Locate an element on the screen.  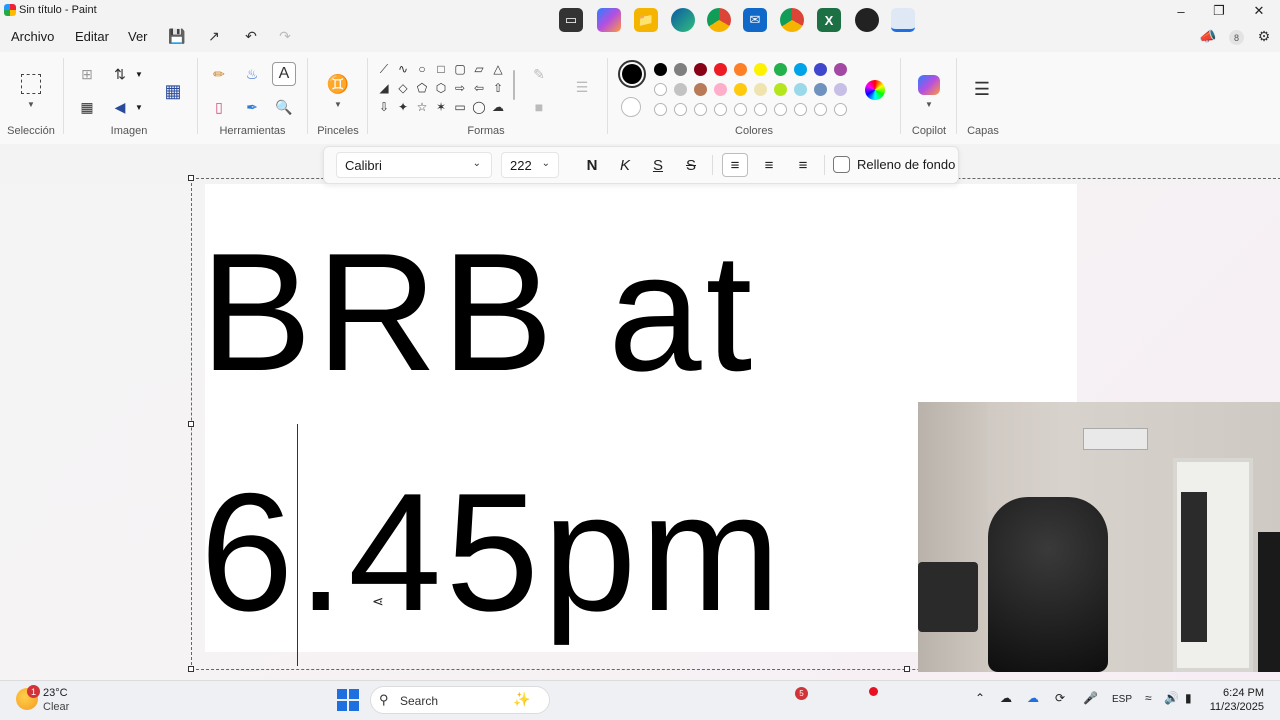
arrow-right-shape-icon: ⇨ is located at coordinates (460, 88).